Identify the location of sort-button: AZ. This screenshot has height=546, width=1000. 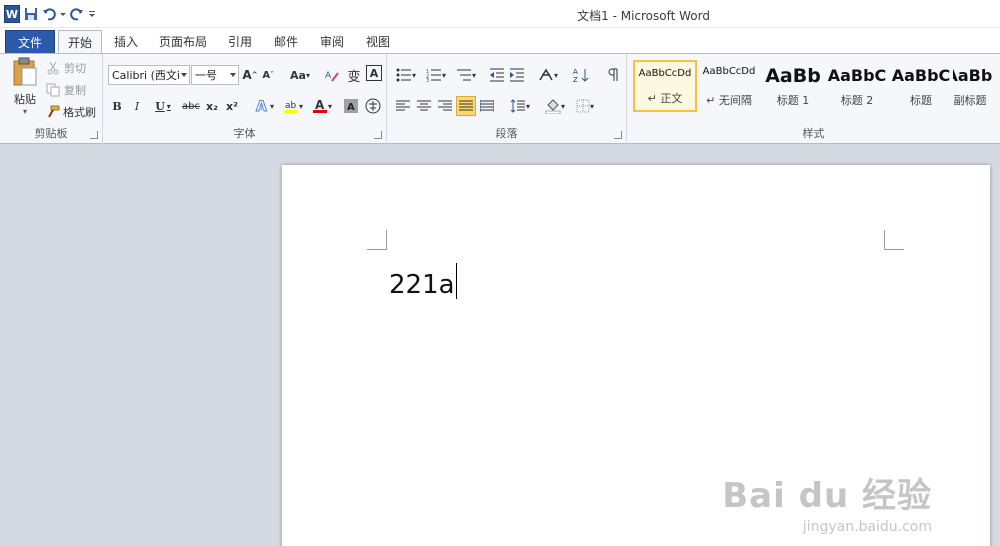
(581, 75).